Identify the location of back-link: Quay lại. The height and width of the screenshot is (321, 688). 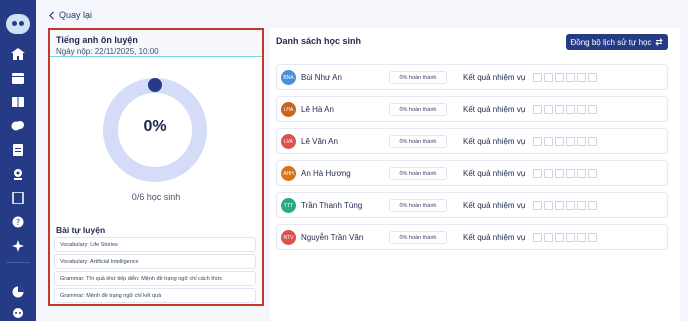
(70, 15).